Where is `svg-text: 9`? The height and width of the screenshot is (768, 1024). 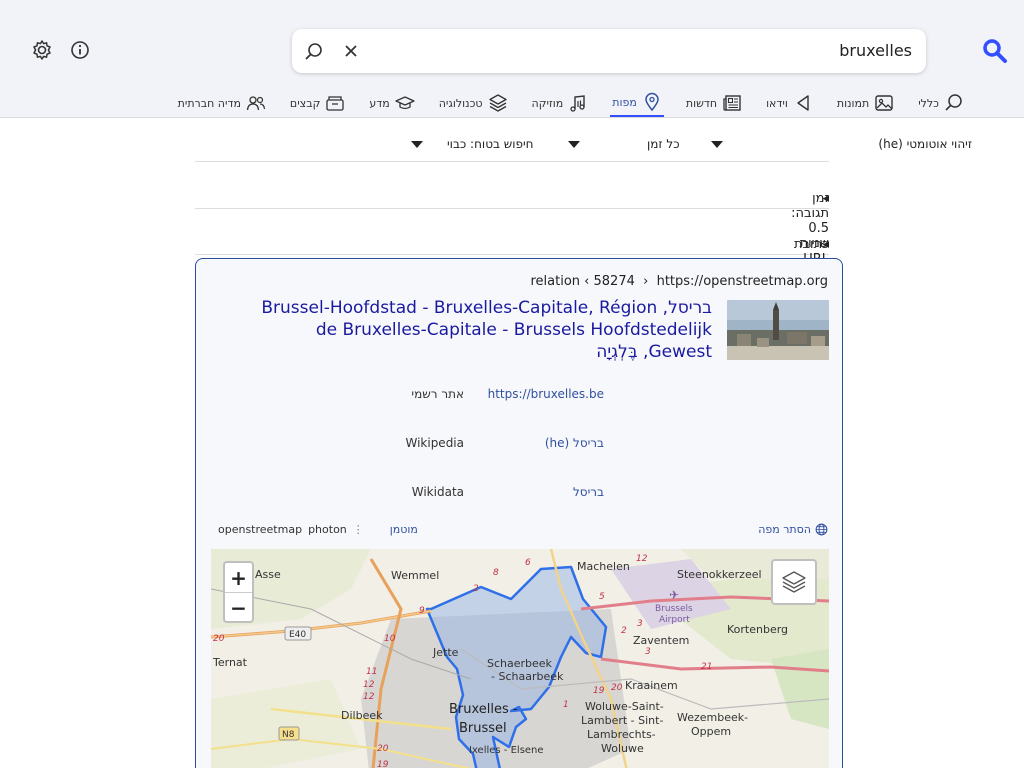
svg-text: 9 is located at coordinates (422, 611).